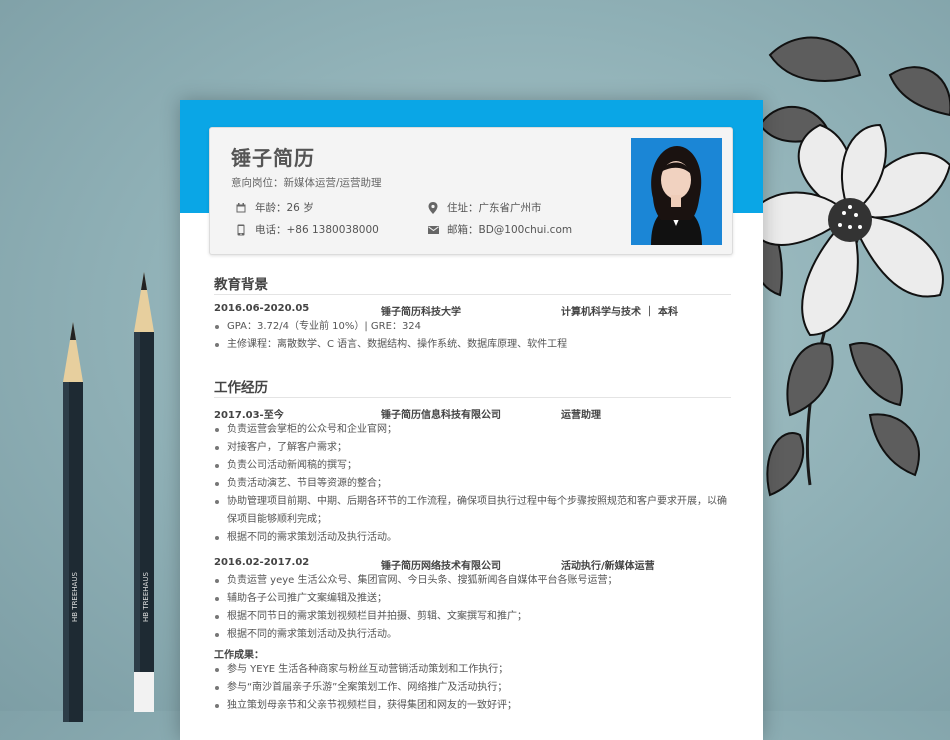 This screenshot has height=740, width=950. What do you see at coordinates (241, 230) in the screenshot?
I see `phone-icon` at bounding box center [241, 230].